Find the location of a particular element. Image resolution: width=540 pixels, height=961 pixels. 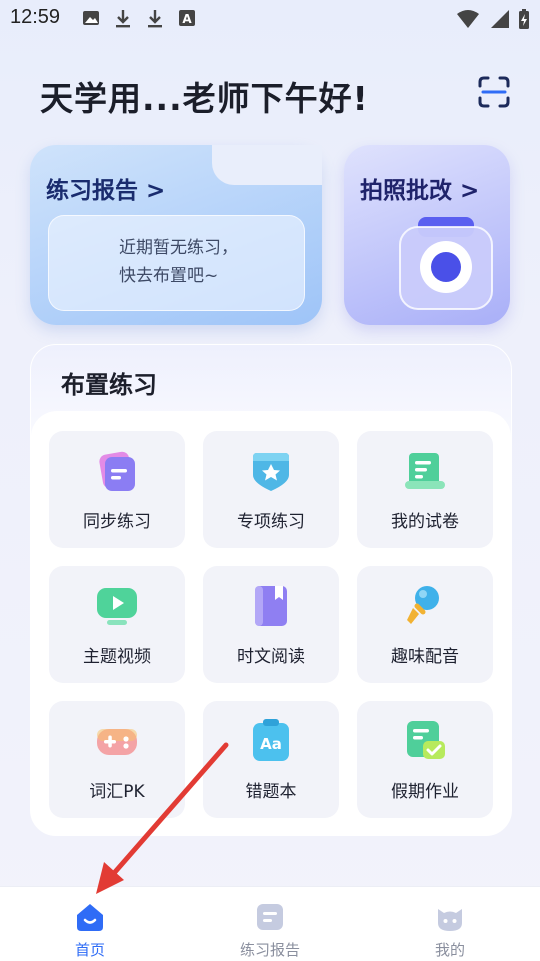

report-empty-box: 近期暂无练习， 快去布置吧~ is located at coordinates (176, 263).